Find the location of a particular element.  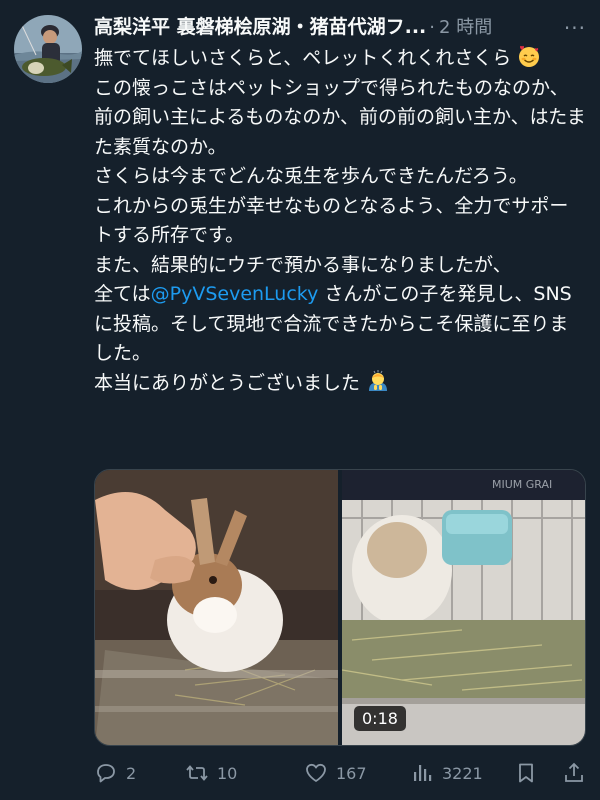

timestamp: 2 時間 is located at coordinates (465, 26).